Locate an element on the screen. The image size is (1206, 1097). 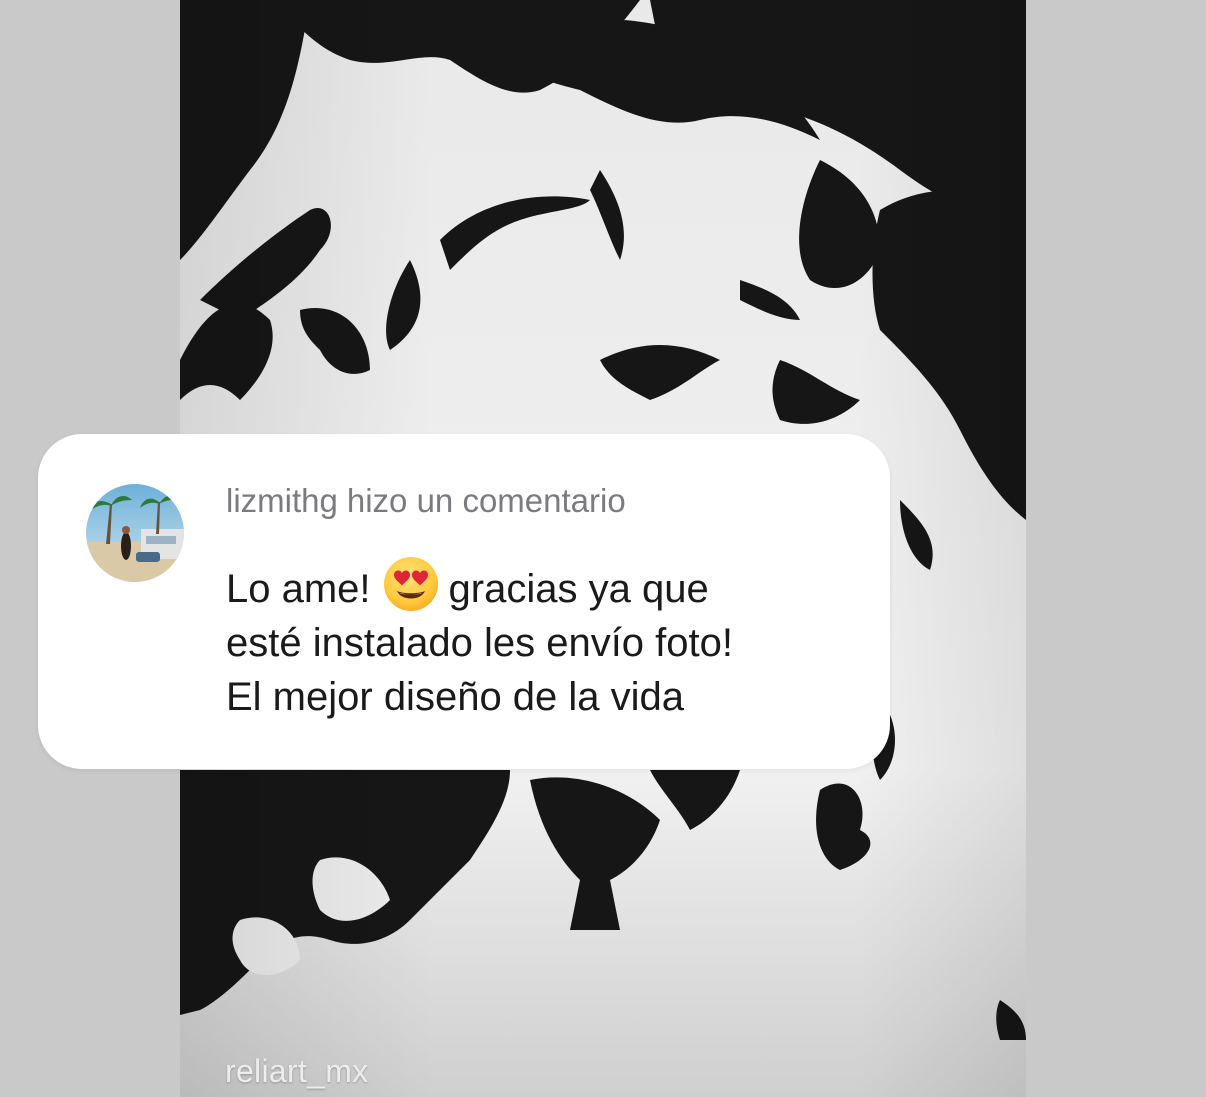
heart-eyes-emoji-icon is located at coordinates (410, 584).